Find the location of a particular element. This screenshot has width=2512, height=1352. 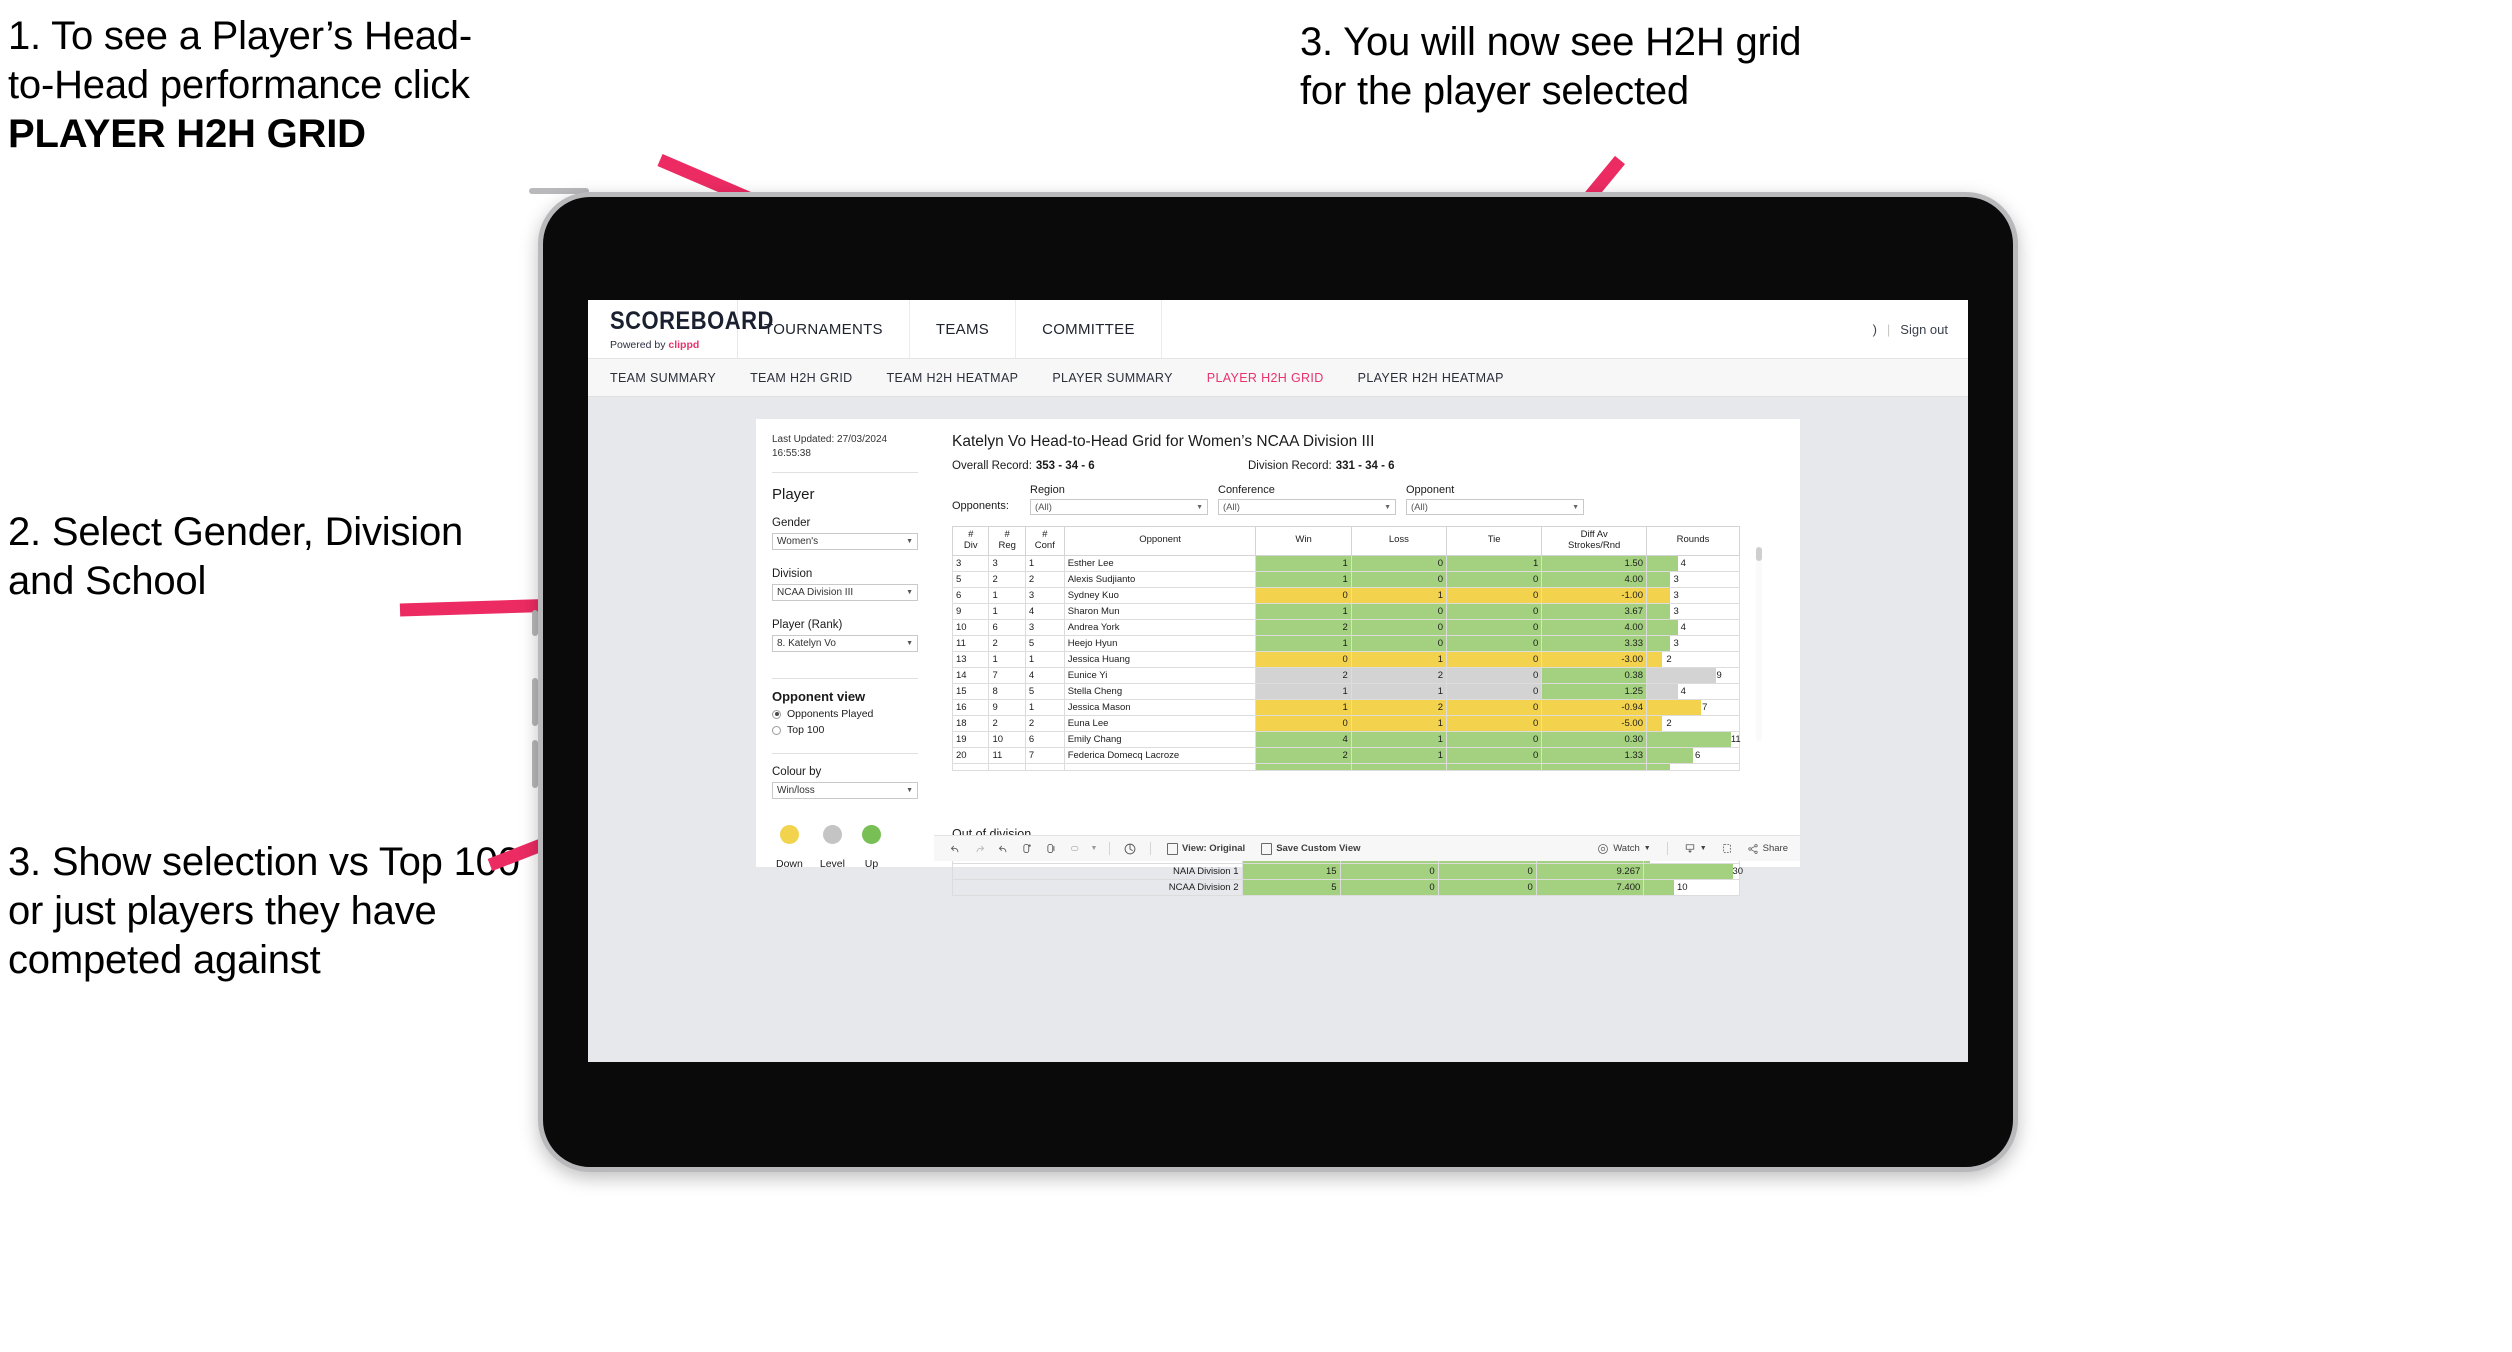

opponent-filters: Opponents: Region (All) ▼ Conference (Al is located at coordinates (1367, 499).